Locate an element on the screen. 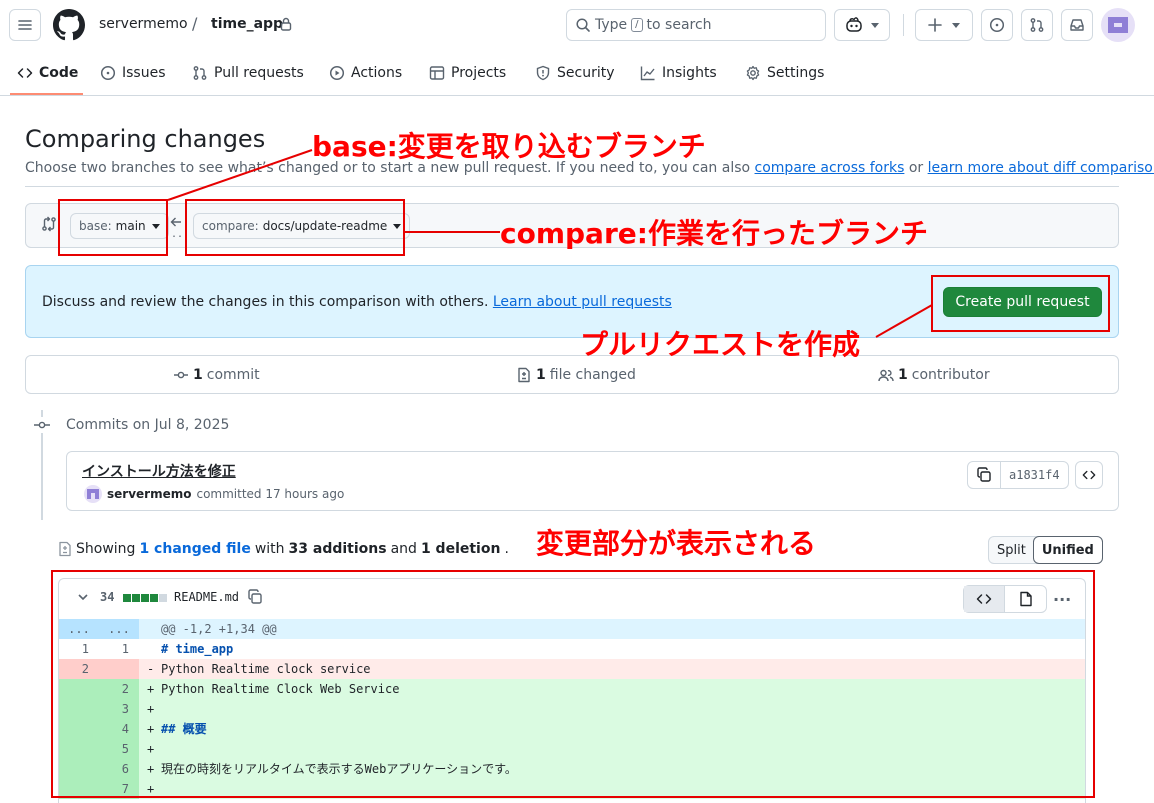 This screenshot has height=803, width=1154. avatar is located at coordinates (1118, 25).